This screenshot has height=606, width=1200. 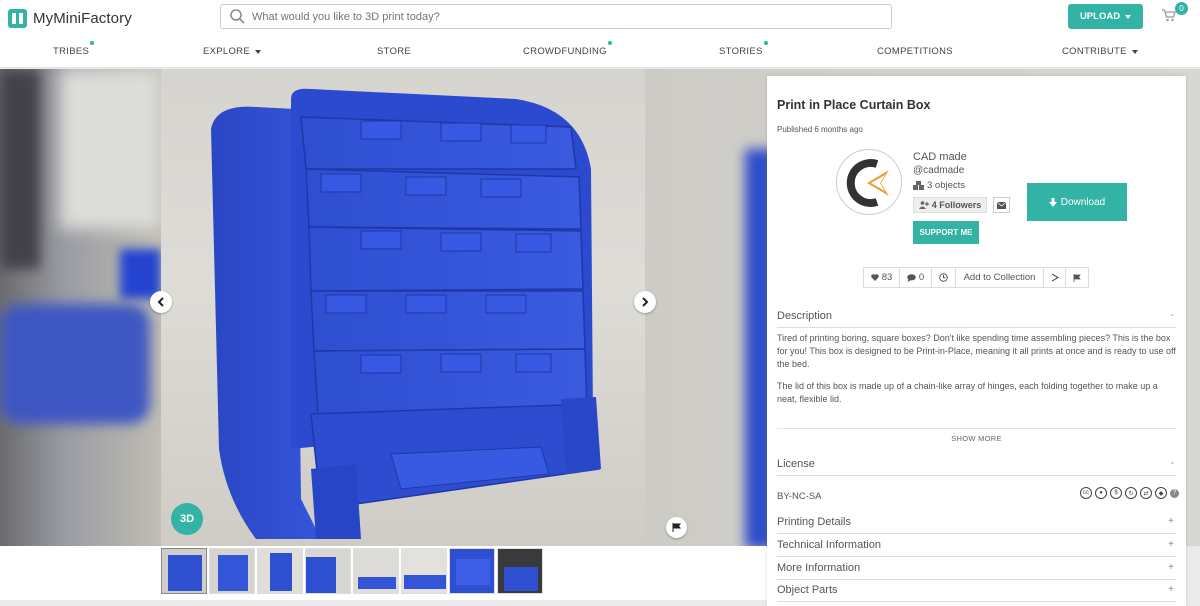 What do you see at coordinates (921, 277) in the screenshot?
I see `comment-count: 0` at bounding box center [921, 277].